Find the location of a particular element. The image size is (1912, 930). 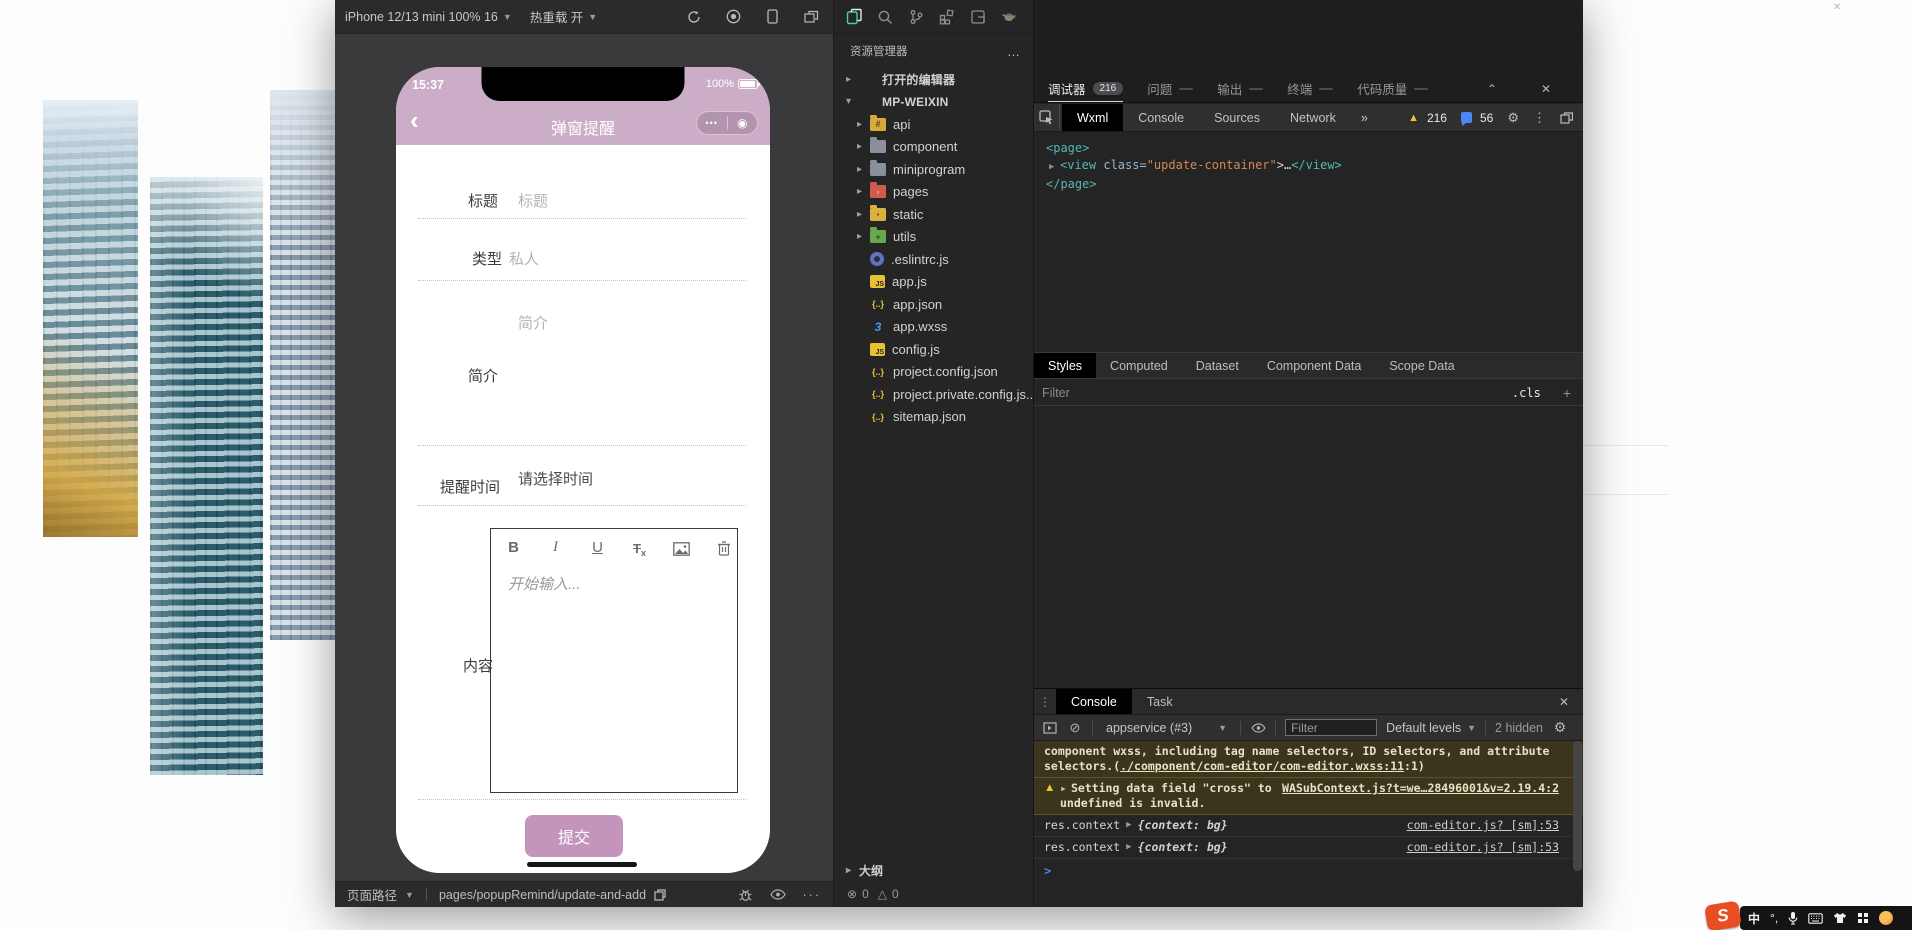

tree-item: app.json is located at coordinates (933, 304).